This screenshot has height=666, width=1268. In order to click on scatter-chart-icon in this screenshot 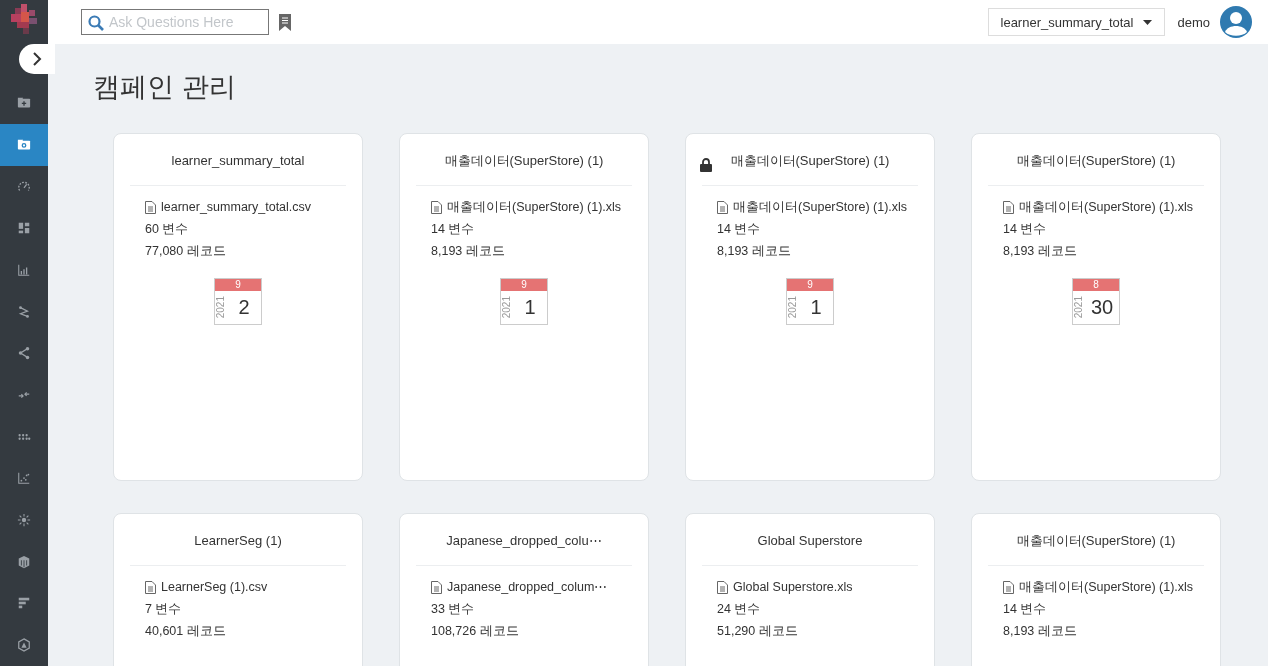, I will do `click(24, 478)`.